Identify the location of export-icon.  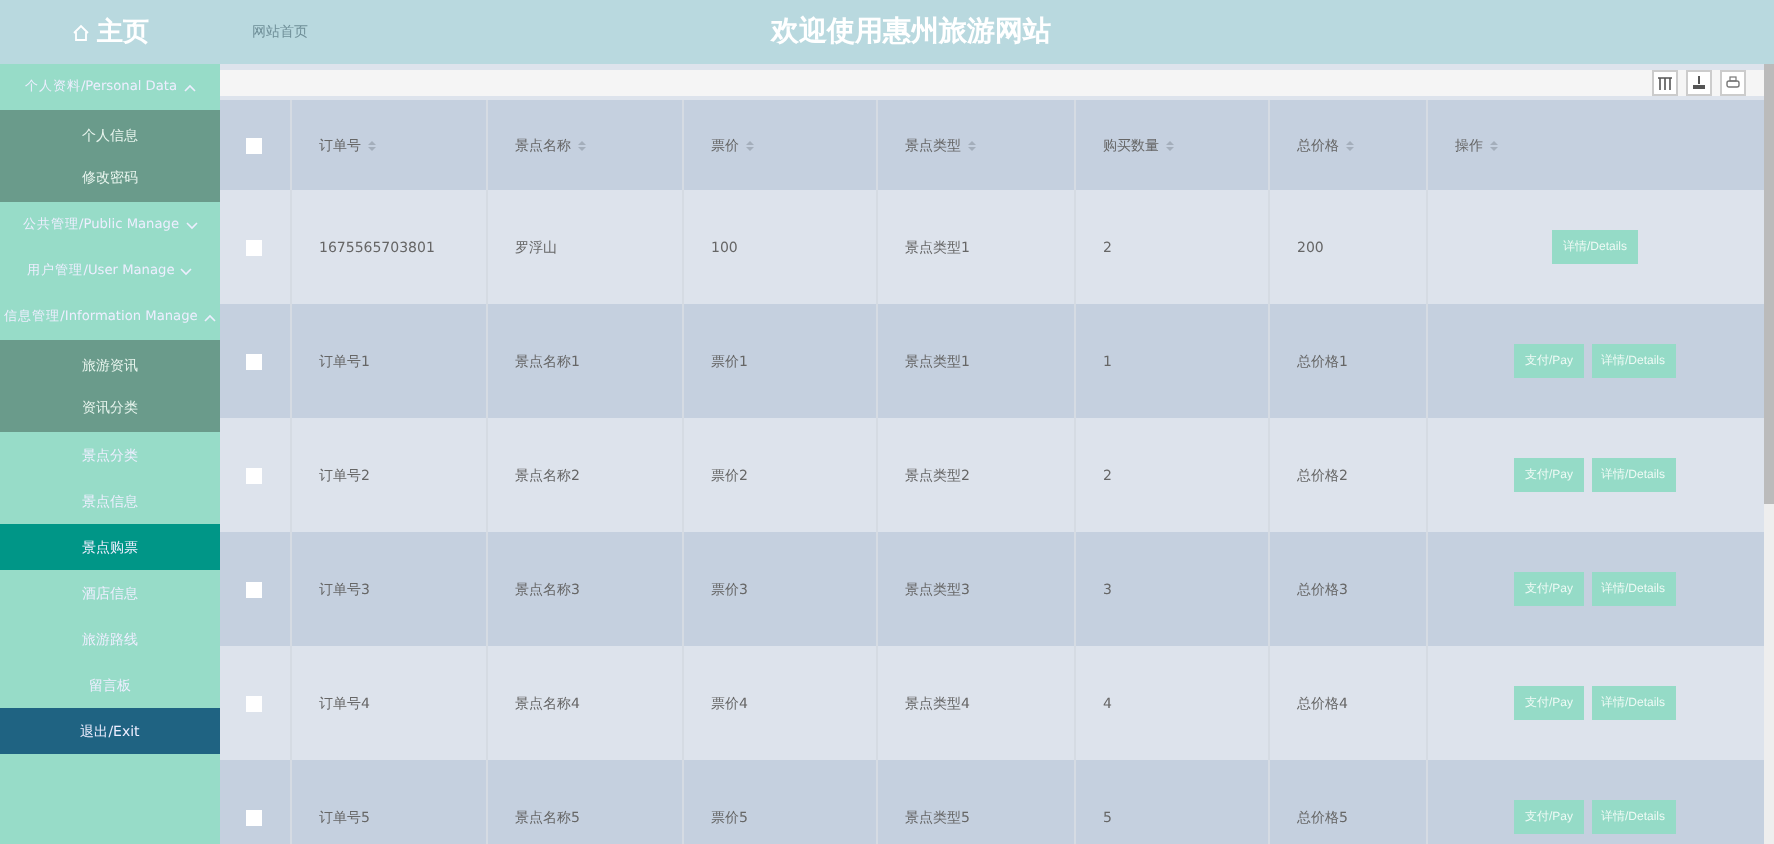
(1699, 83).